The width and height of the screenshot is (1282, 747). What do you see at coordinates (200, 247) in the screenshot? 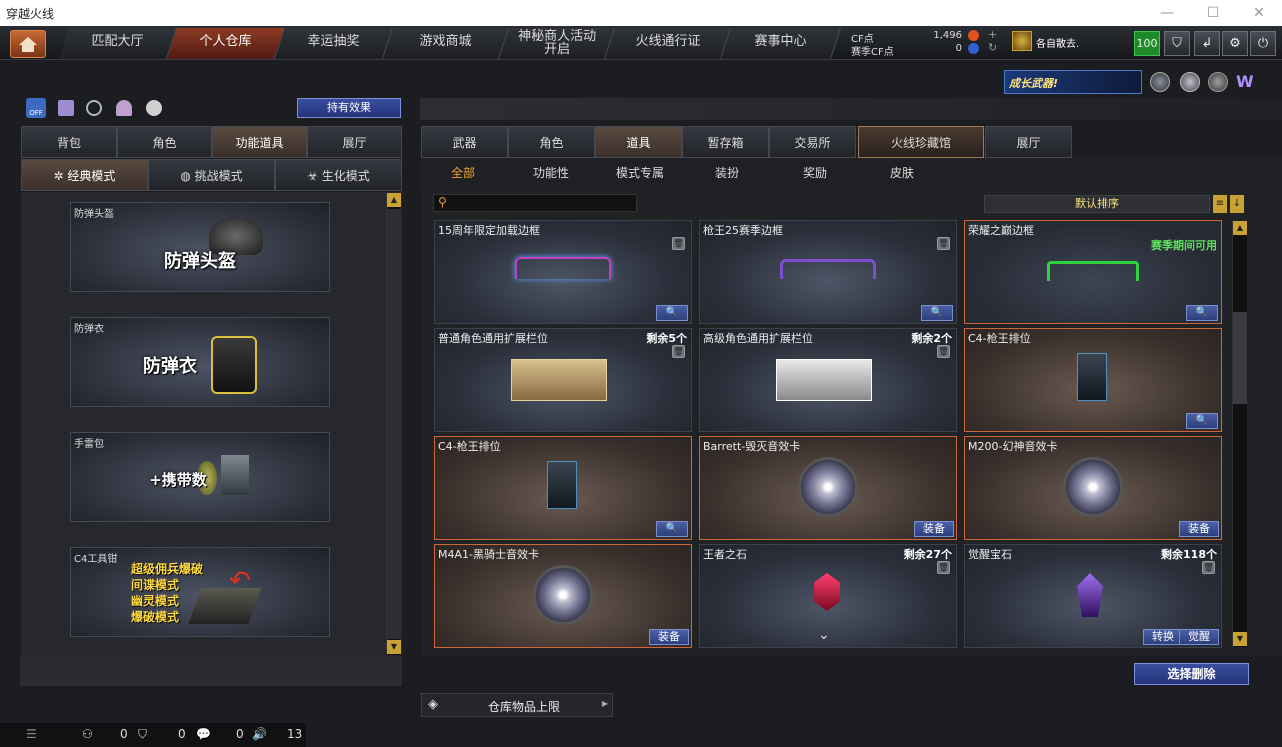
I see `helmet-card: 防弹头盔 防弹头盔` at bounding box center [200, 247].